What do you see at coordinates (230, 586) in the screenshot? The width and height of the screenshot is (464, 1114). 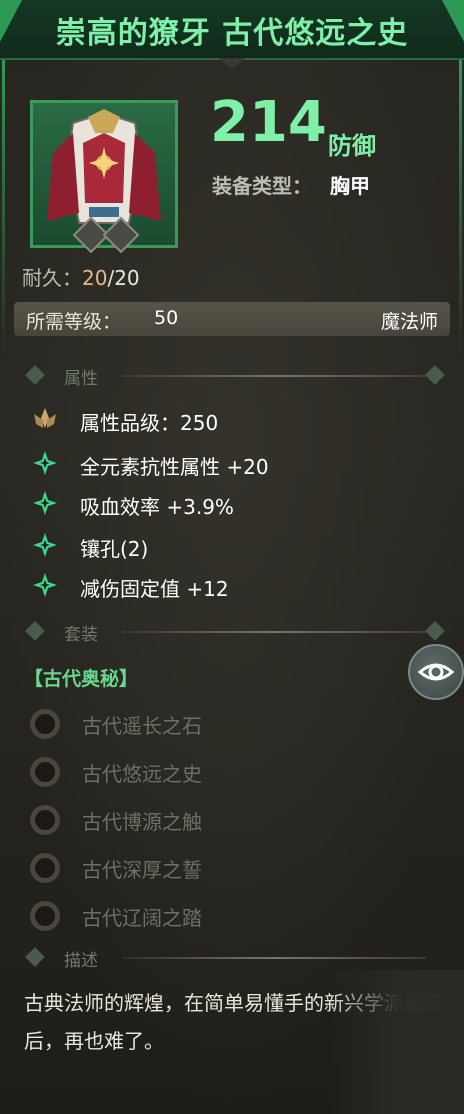 I see `attribute-row: 减伤固定值 +12` at bounding box center [230, 586].